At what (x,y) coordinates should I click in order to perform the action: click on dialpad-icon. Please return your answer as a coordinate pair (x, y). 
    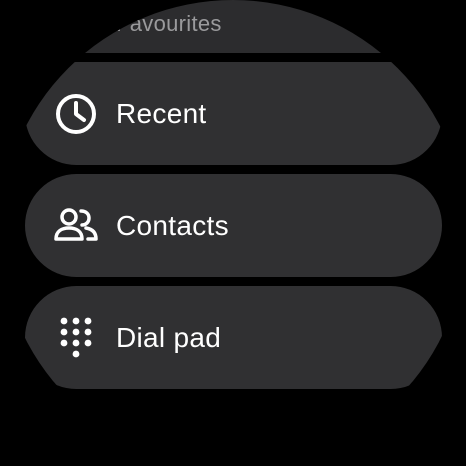
    Looking at the image, I should click on (76, 338).